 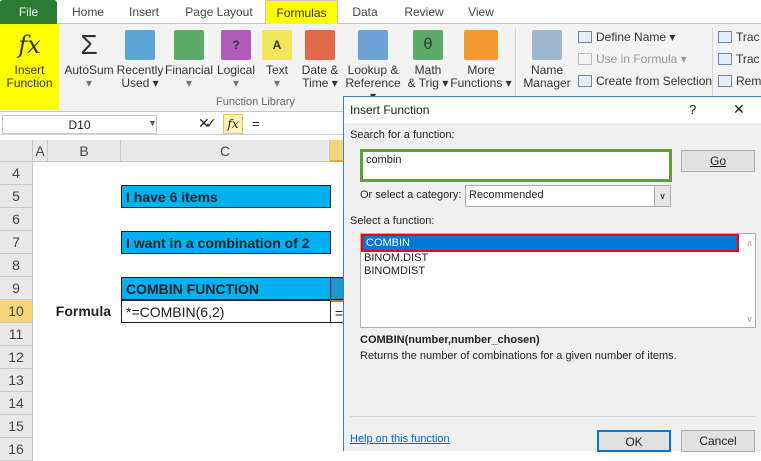 What do you see at coordinates (16, 196) in the screenshot?
I see `row-header-5: 5` at bounding box center [16, 196].